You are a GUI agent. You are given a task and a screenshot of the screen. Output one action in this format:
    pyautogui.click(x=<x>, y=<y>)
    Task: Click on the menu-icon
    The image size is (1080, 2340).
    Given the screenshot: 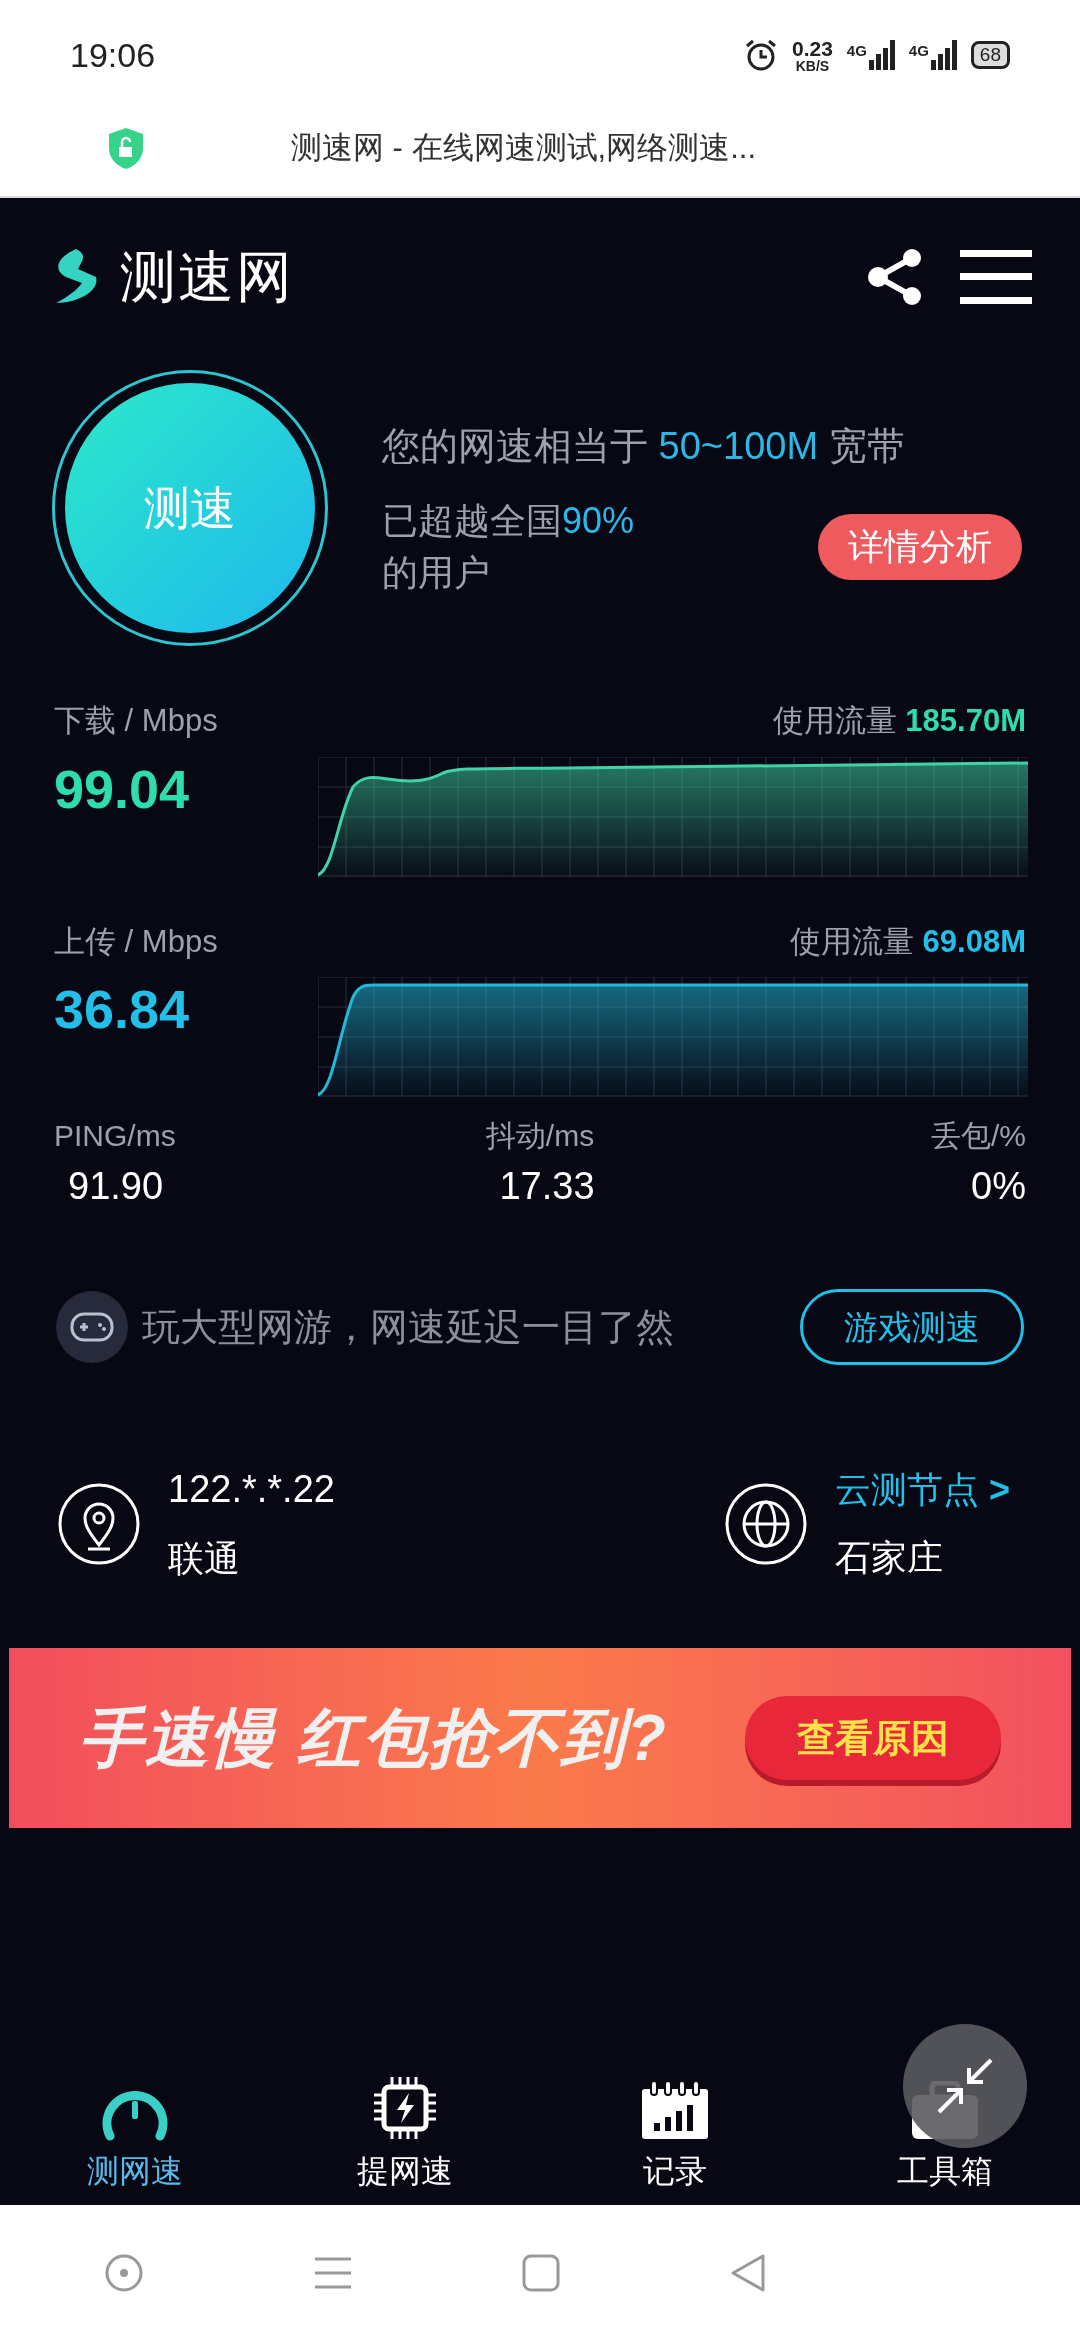 What is the action you would take?
    pyautogui.click(x=996, y=277)
    